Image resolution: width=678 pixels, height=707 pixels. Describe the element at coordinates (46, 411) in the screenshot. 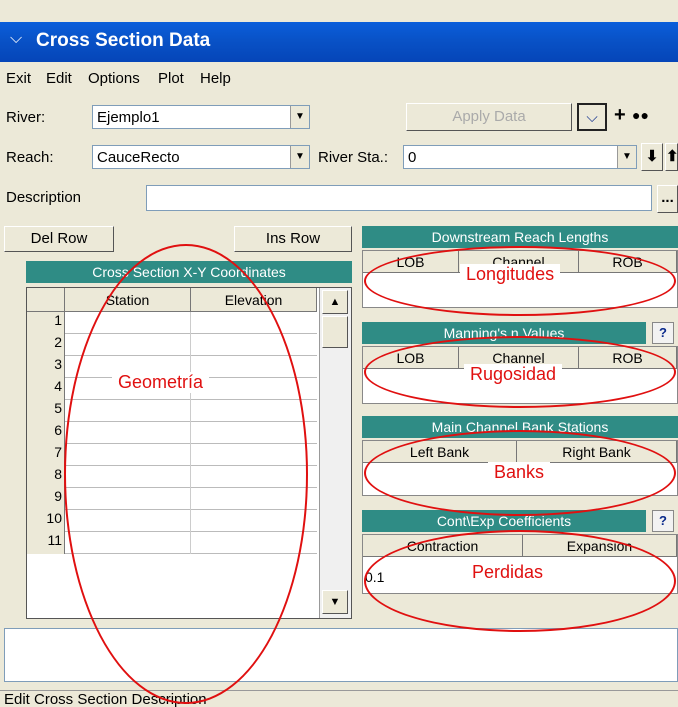

I see `row-number: 5` at that location.